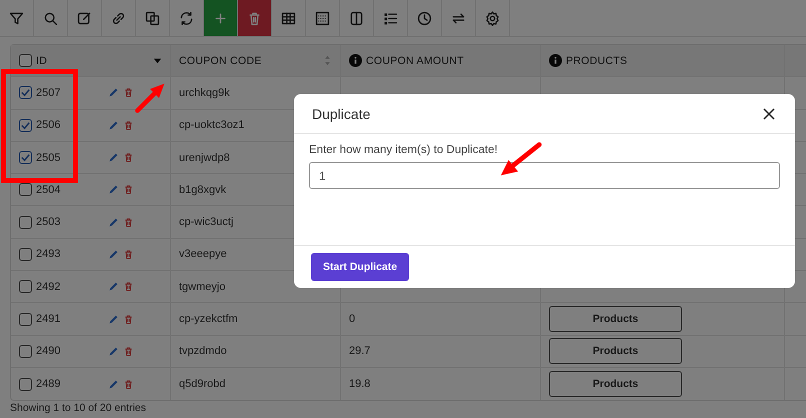 This screenshot has height=418, width=806. I want to click on coupon-code: tvpzdmdo, so click(203, 351).